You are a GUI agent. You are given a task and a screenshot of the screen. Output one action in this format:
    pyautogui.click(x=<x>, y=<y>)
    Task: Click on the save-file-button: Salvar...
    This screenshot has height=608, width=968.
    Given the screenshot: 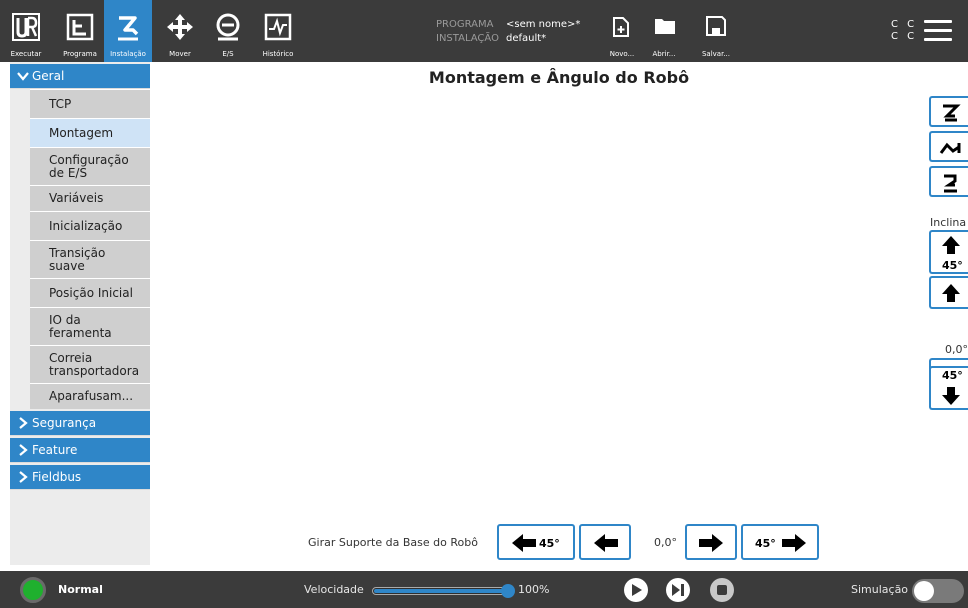 What is the action you would take?
    pyautogui.click(x=716, y=31)
    